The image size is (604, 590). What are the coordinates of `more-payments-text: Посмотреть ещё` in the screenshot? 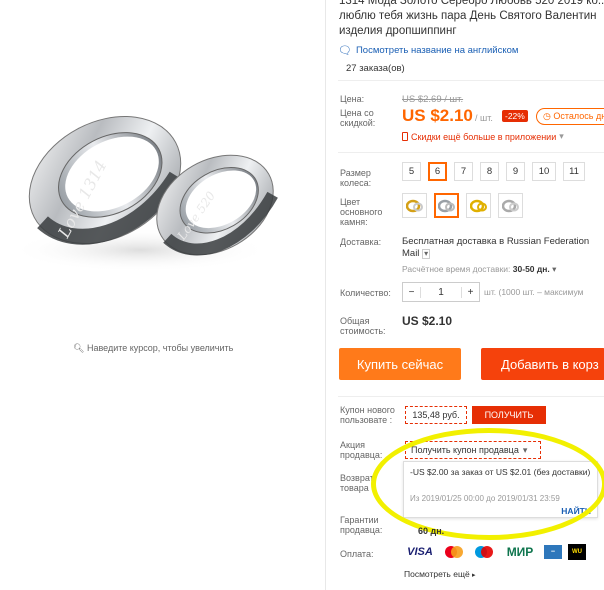 It's located at (437, 574).